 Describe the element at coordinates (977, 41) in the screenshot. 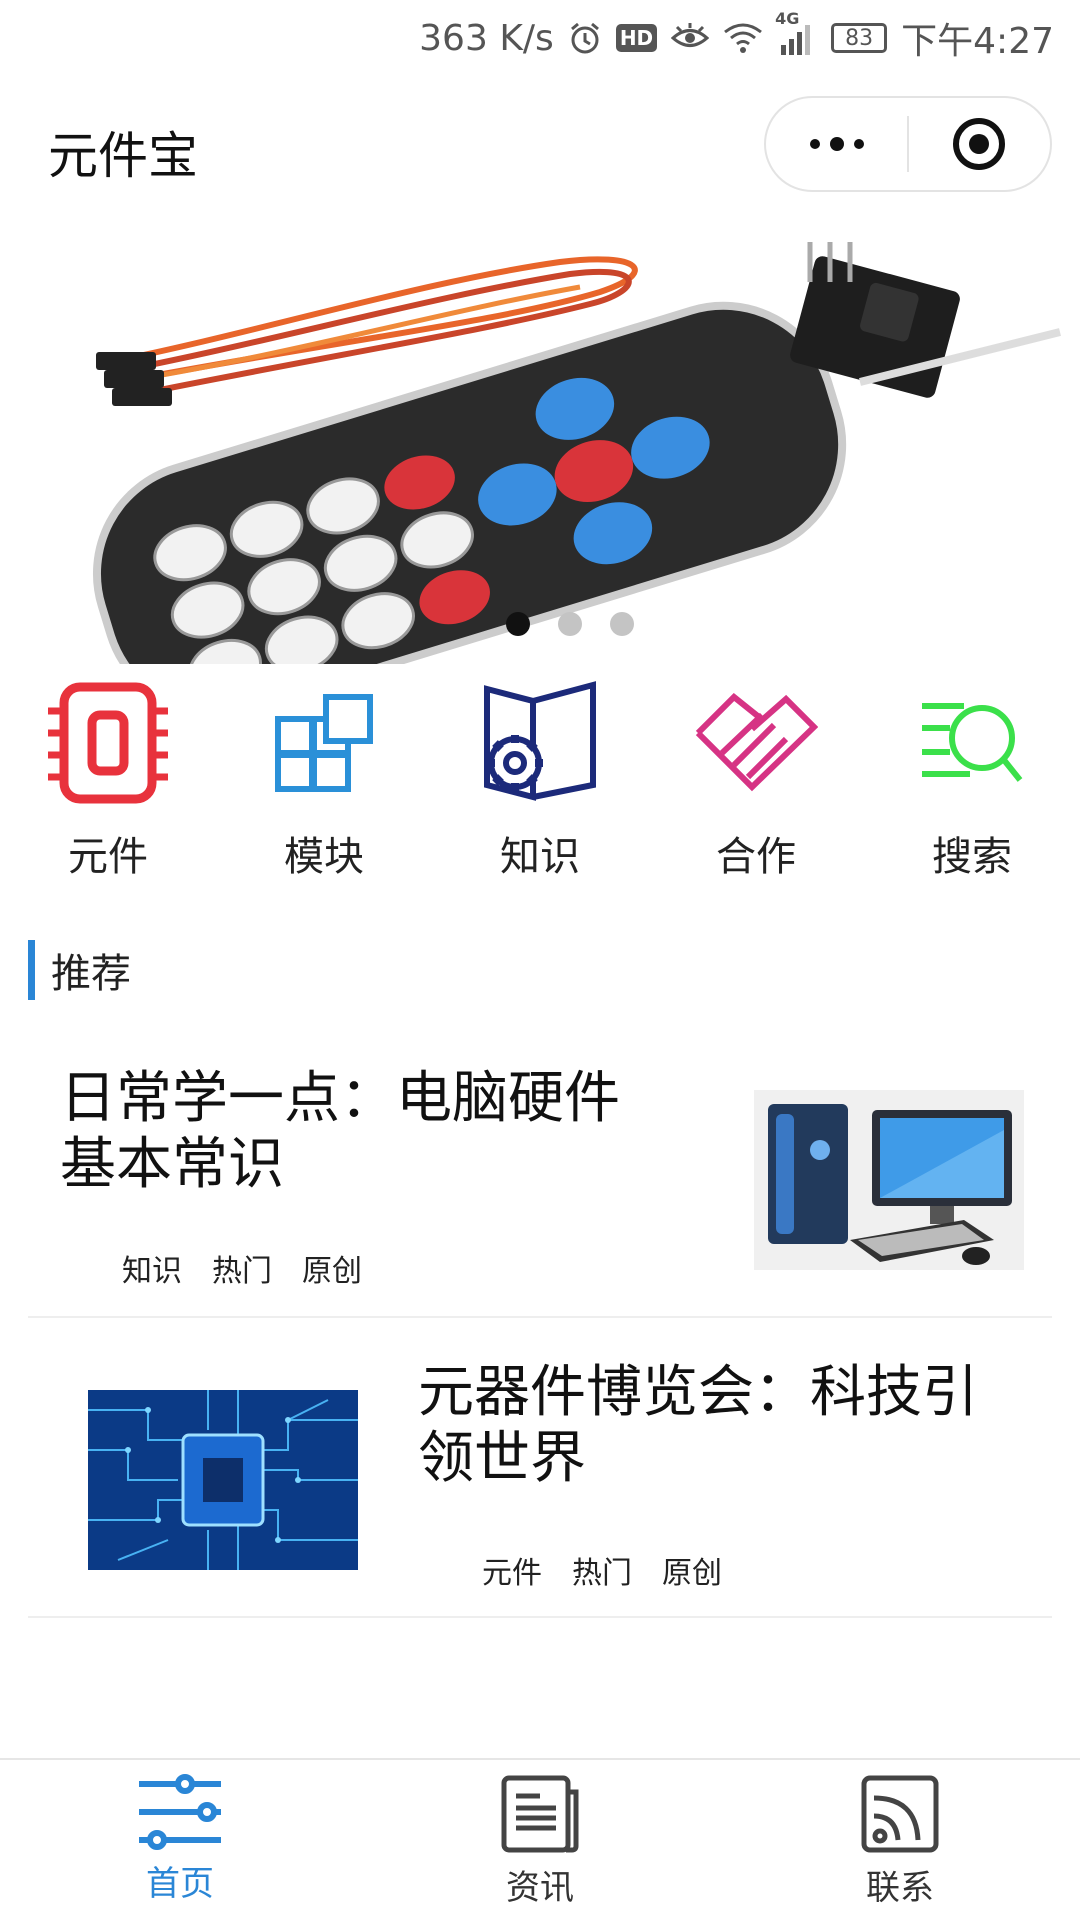

I see `clock: 下午4:27` at that location.